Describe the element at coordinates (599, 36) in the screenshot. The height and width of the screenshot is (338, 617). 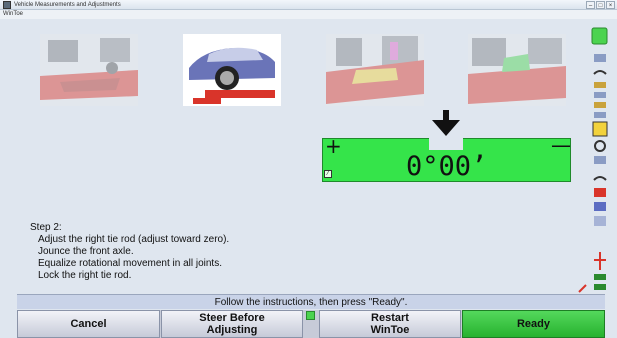
I see `active-mode-icon` at that location.